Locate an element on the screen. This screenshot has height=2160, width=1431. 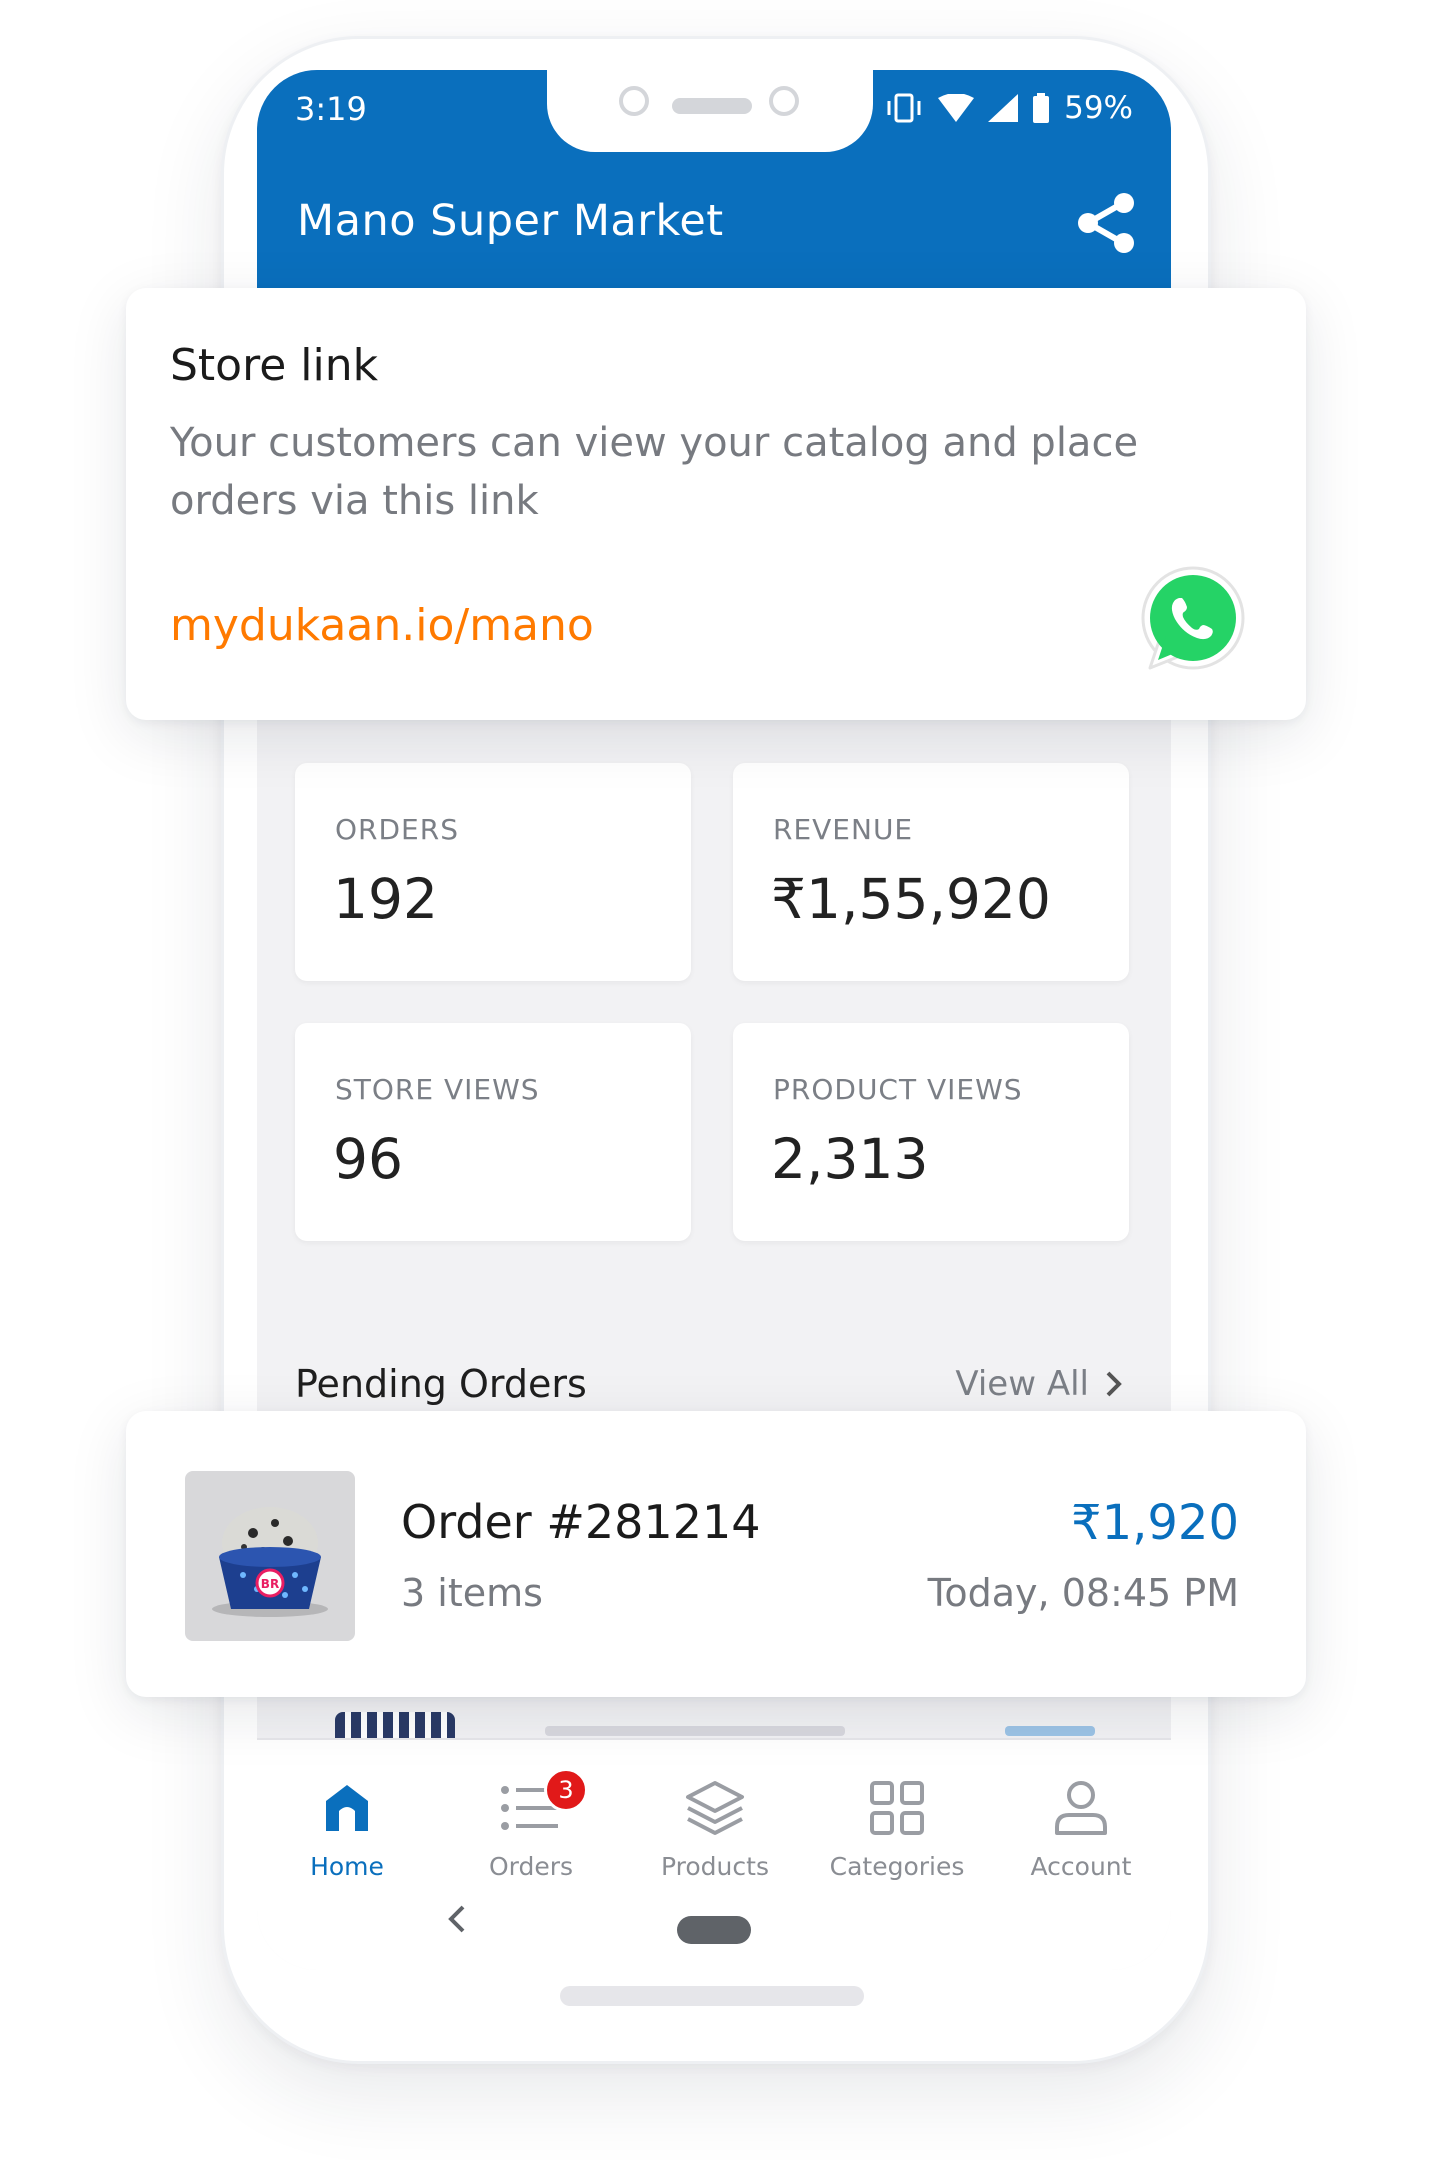
order-amount-placeholder is located at coordinates (1050, 1731).